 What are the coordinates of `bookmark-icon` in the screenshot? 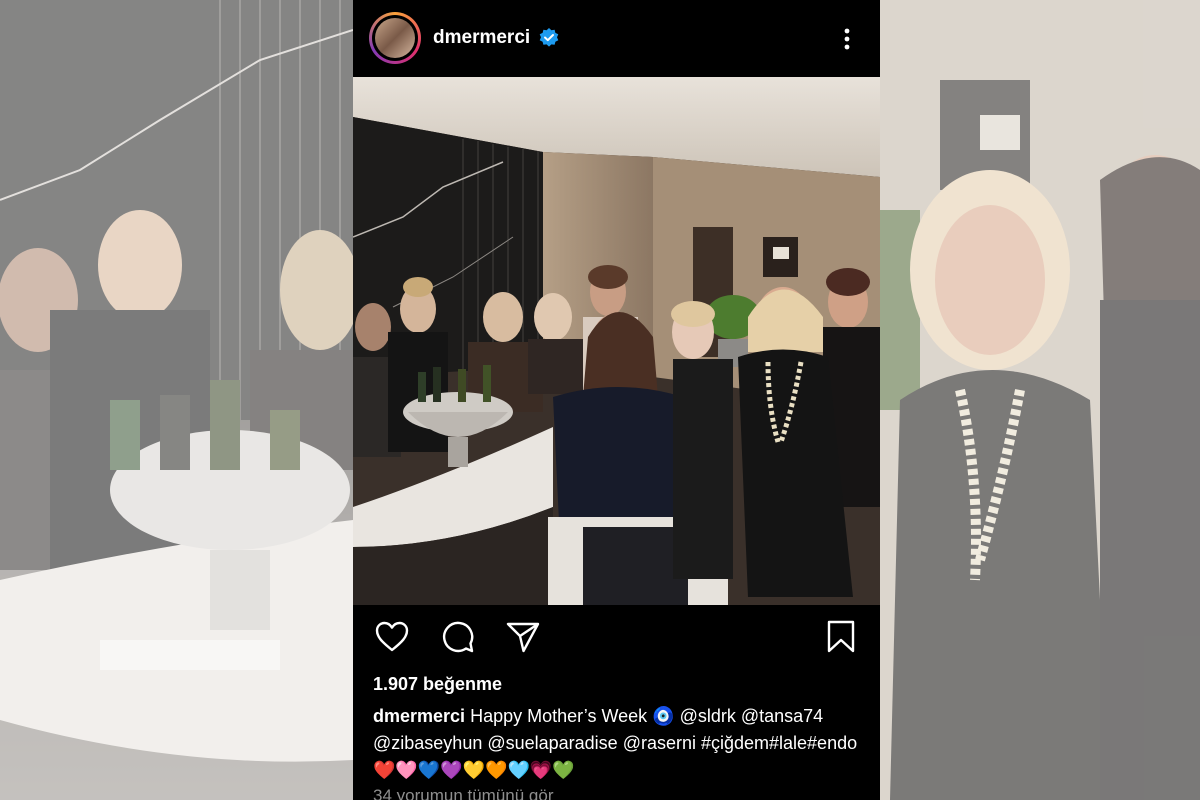 It's located at (841, 637).